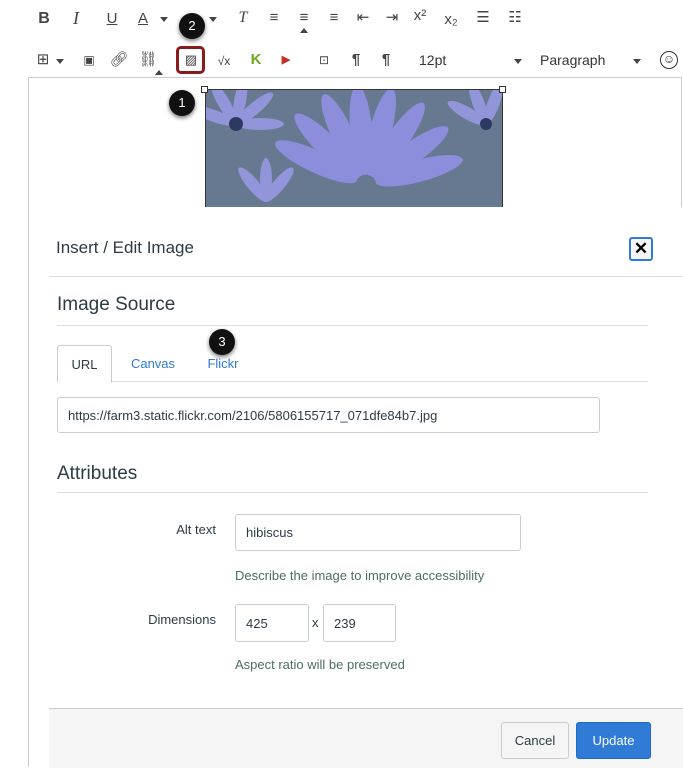  What do you see at coordinates (420, 16) in the screenshot?
I see `superscript-icon: x²` at bounding box center [420, 16].